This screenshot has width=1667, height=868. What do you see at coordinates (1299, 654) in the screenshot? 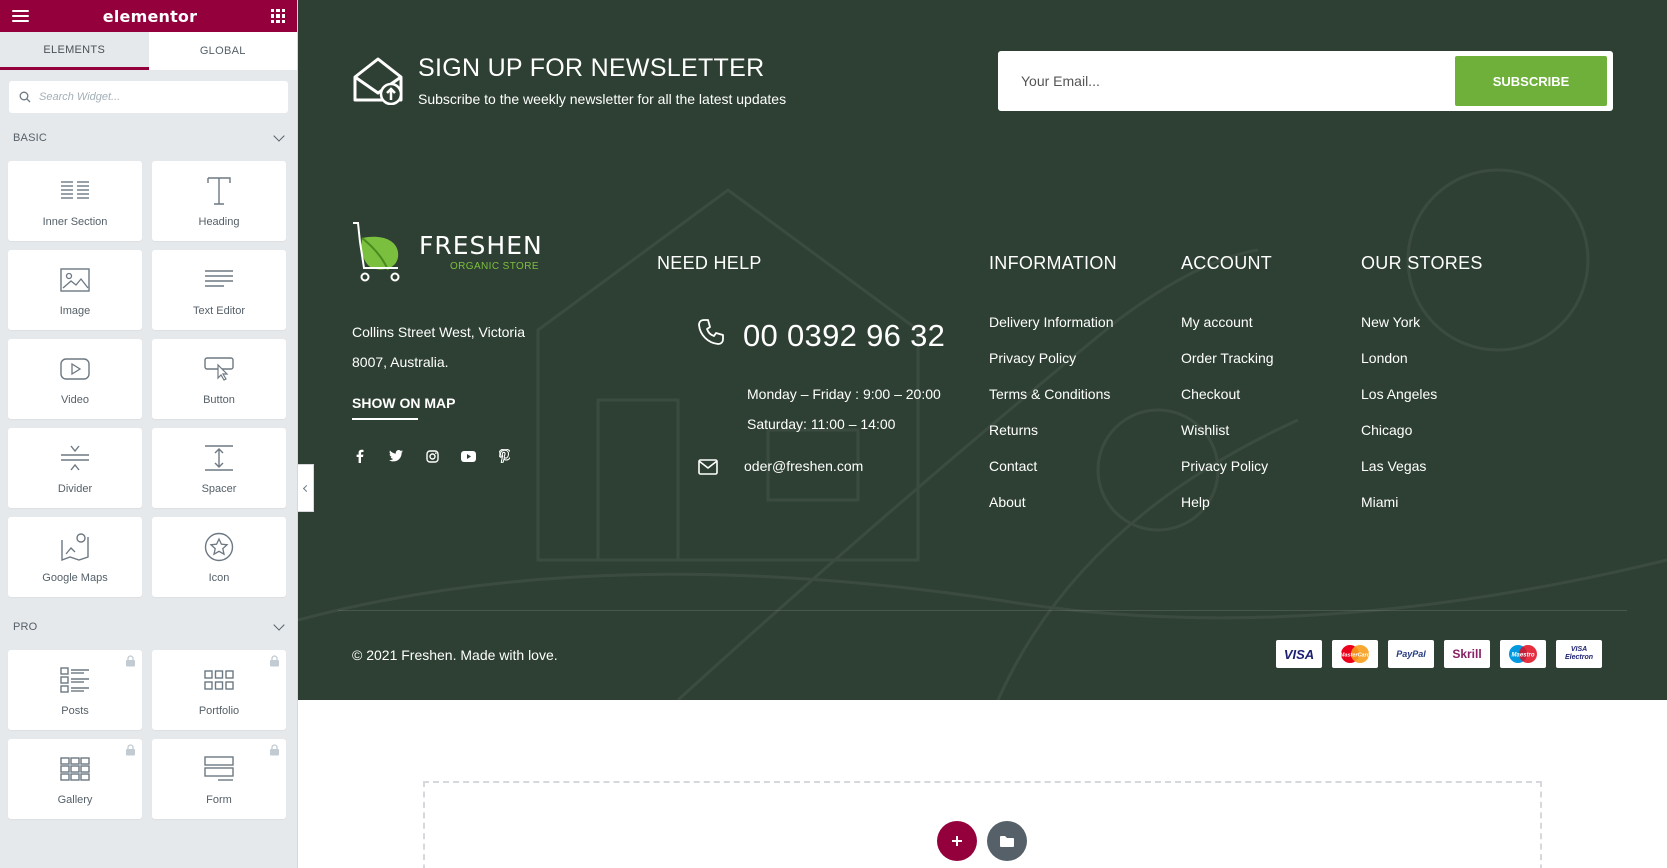
I see `visa-icon: VISA` at bounding box center [1299, 654].